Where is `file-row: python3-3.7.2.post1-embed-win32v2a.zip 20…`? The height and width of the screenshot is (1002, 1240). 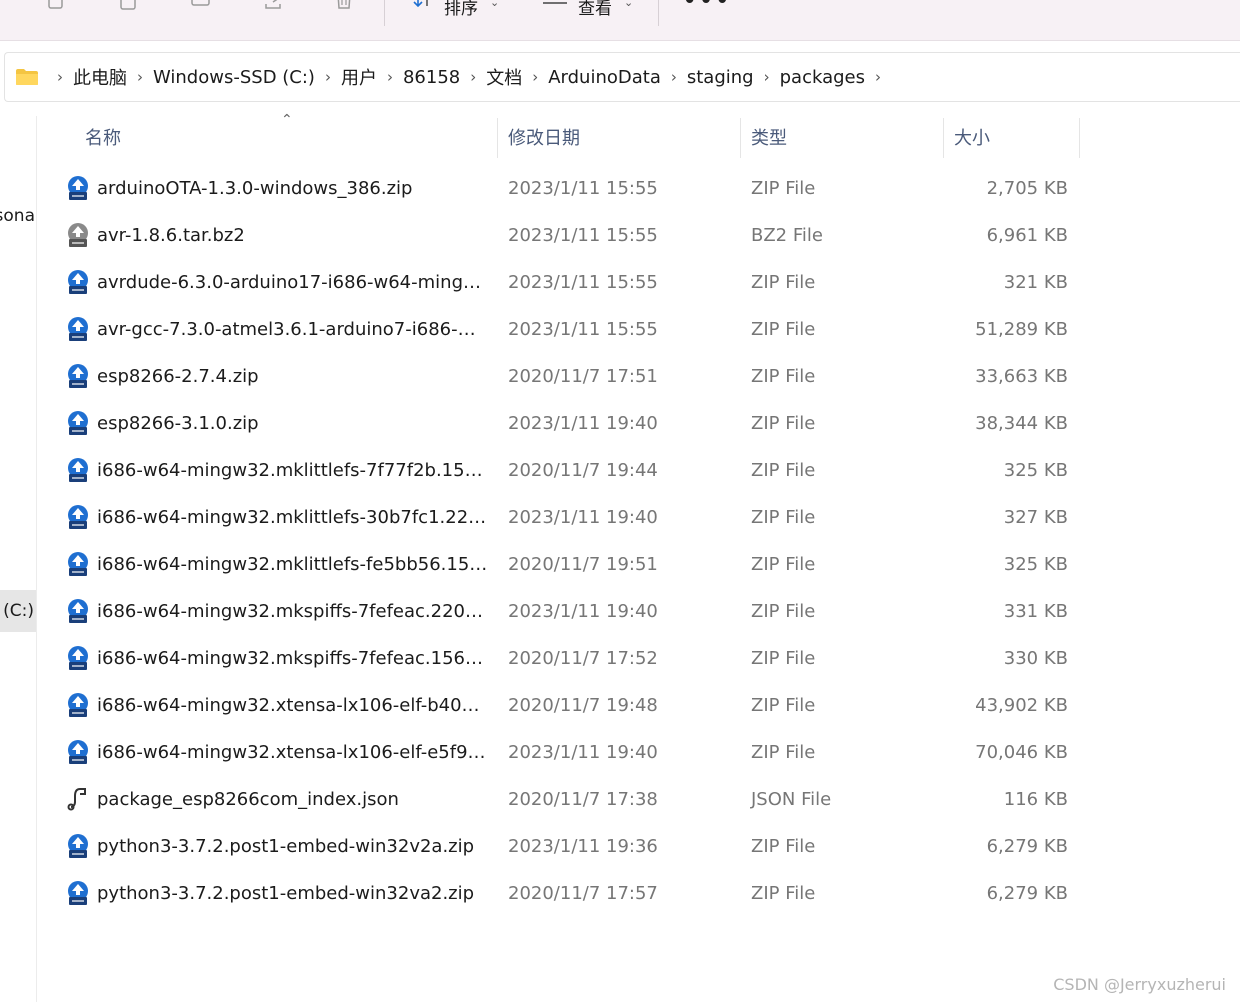 file-row: python3-3.7.2.post1-embed-win32v2a.zip 20… is located at coordinates (569, 846).